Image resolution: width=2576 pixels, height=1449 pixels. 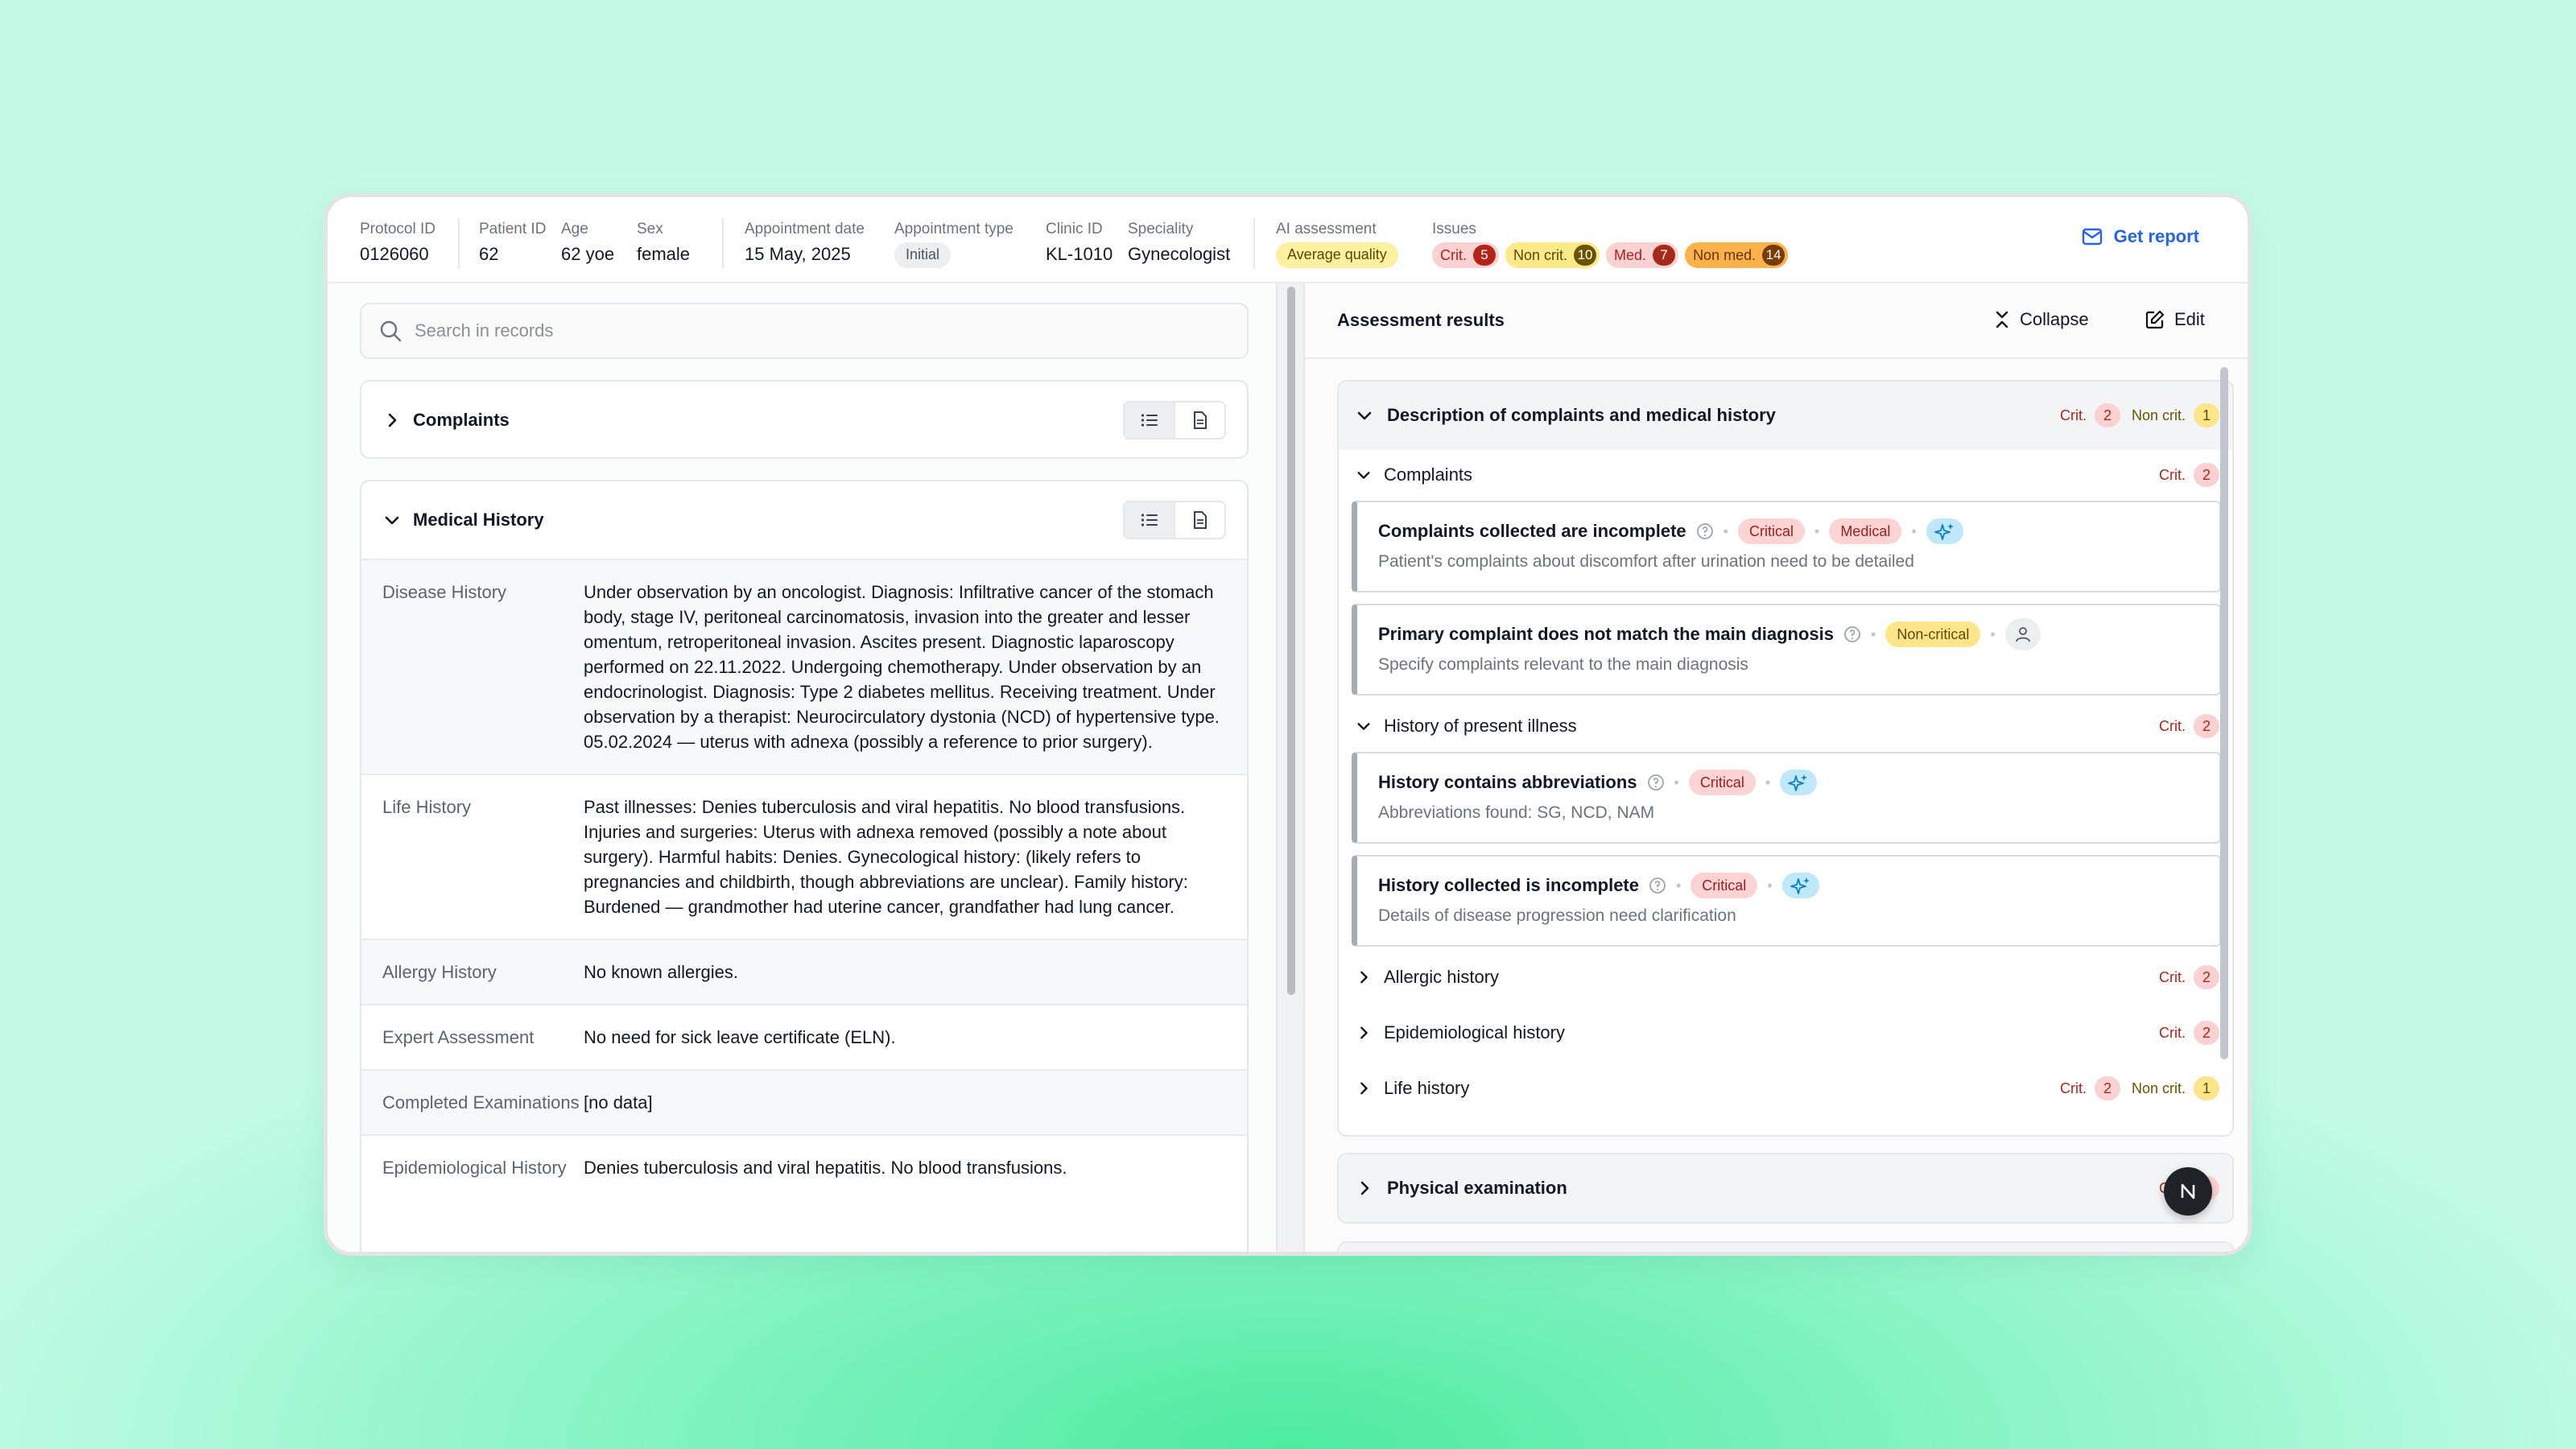 I want to click on search-bar, so click(x=804, y=331).